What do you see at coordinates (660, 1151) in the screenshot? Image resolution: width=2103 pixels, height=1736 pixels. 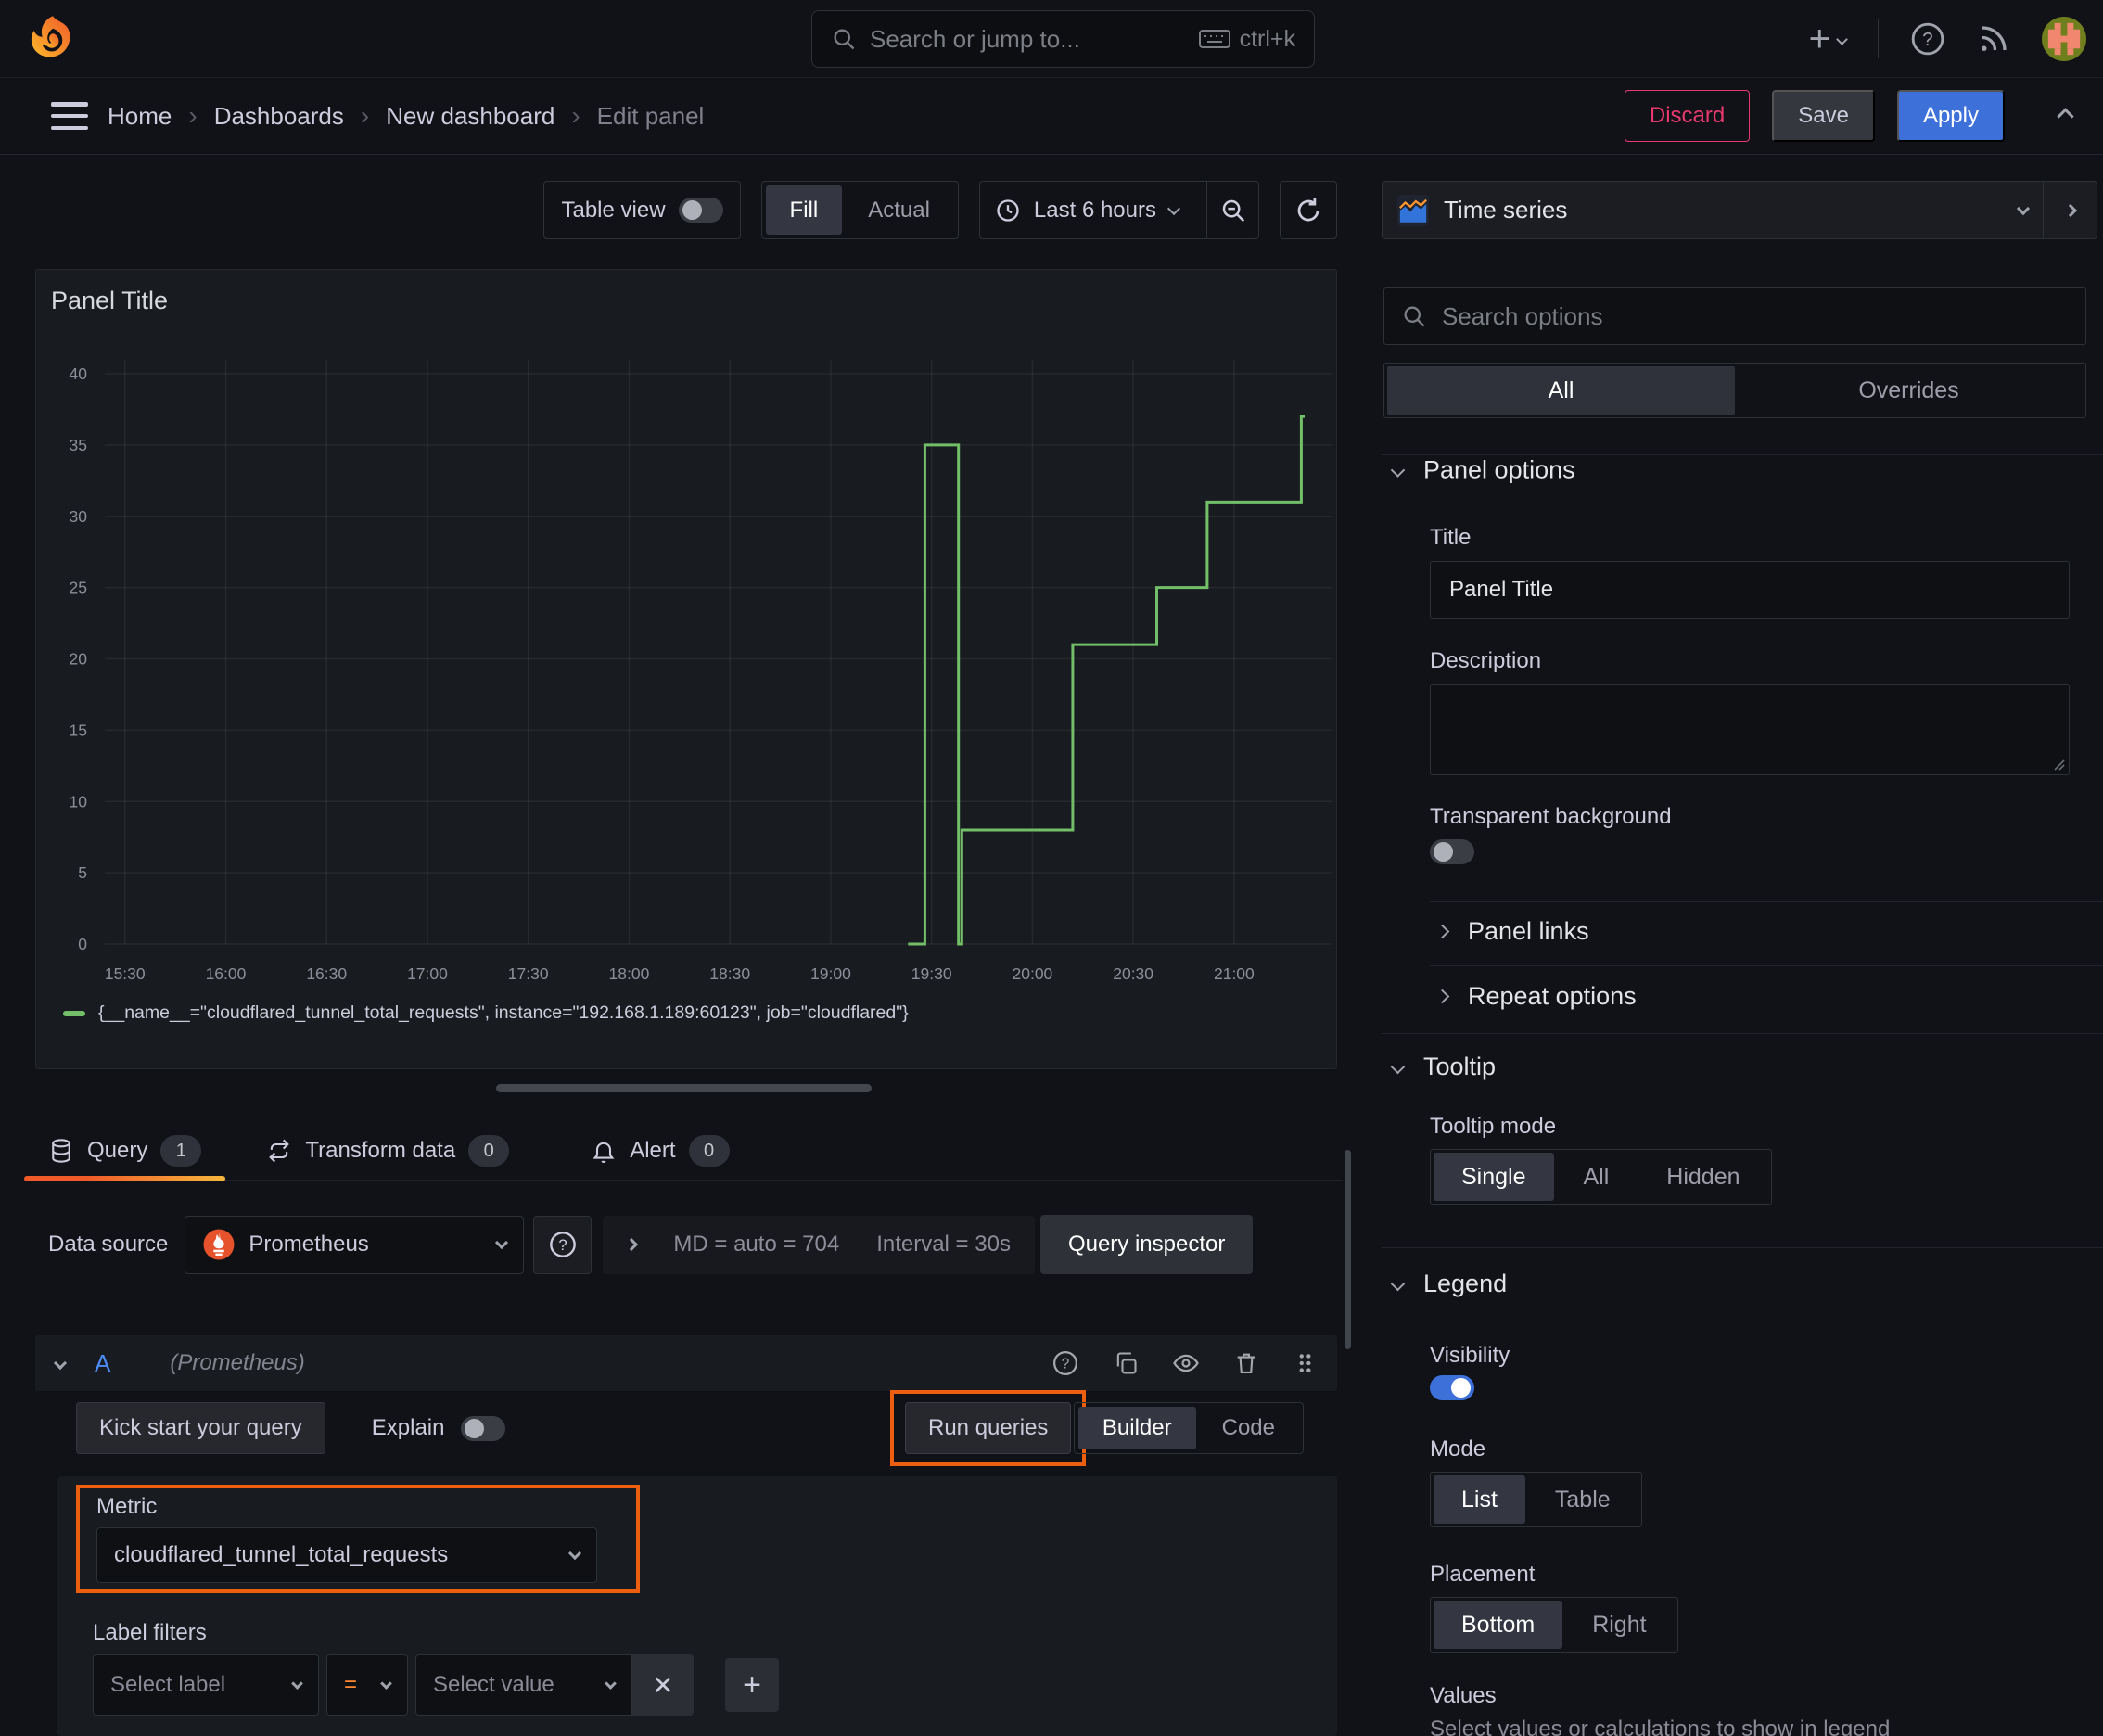 I see `tab-alert: Alert 0` at bounding box center [660, 1151].